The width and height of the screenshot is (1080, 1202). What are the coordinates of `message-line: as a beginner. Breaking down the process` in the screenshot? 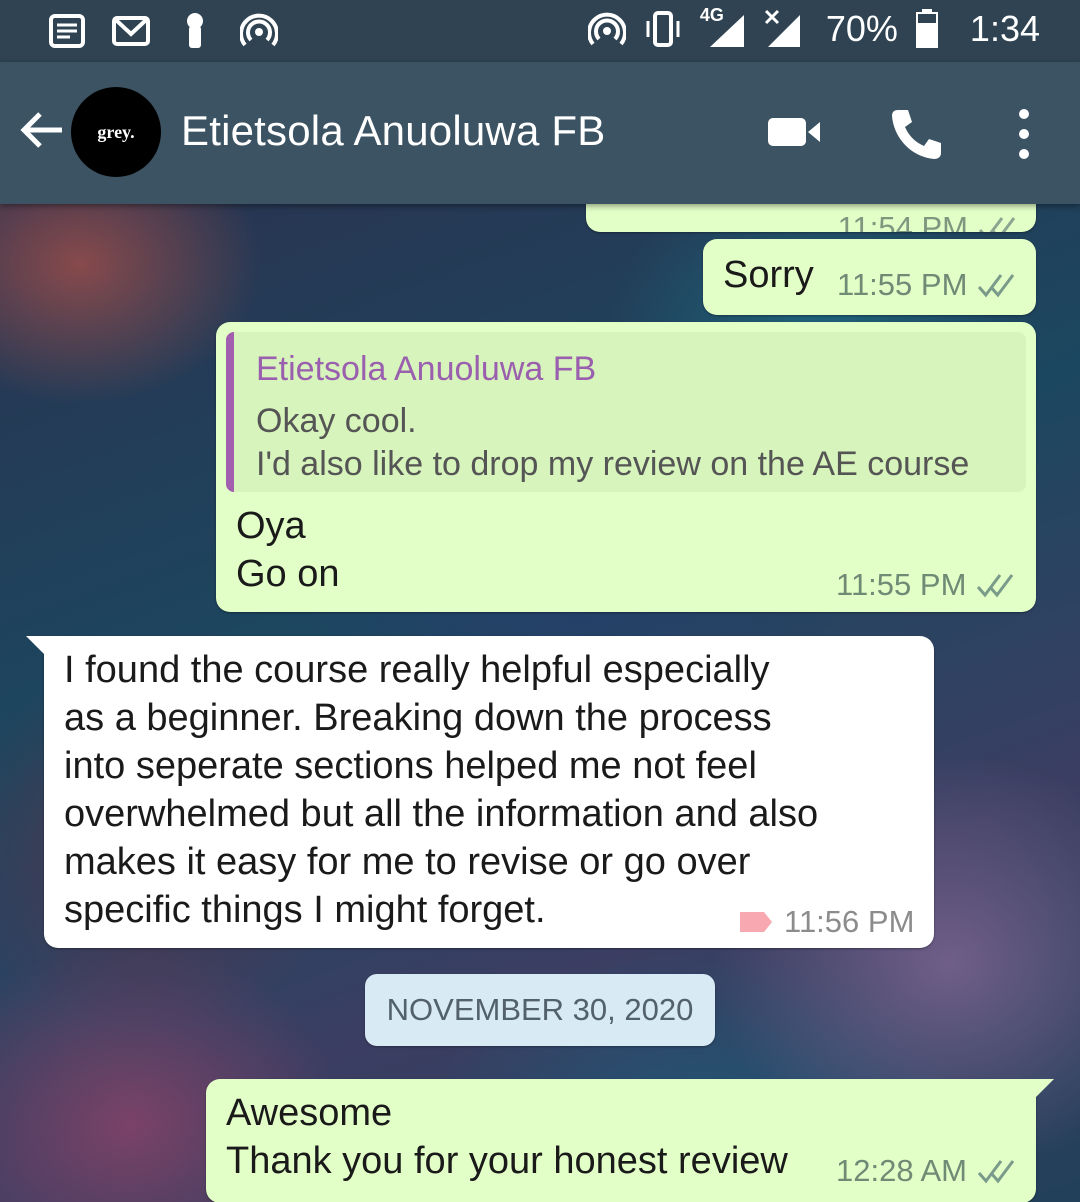 It's located at (418, 718).